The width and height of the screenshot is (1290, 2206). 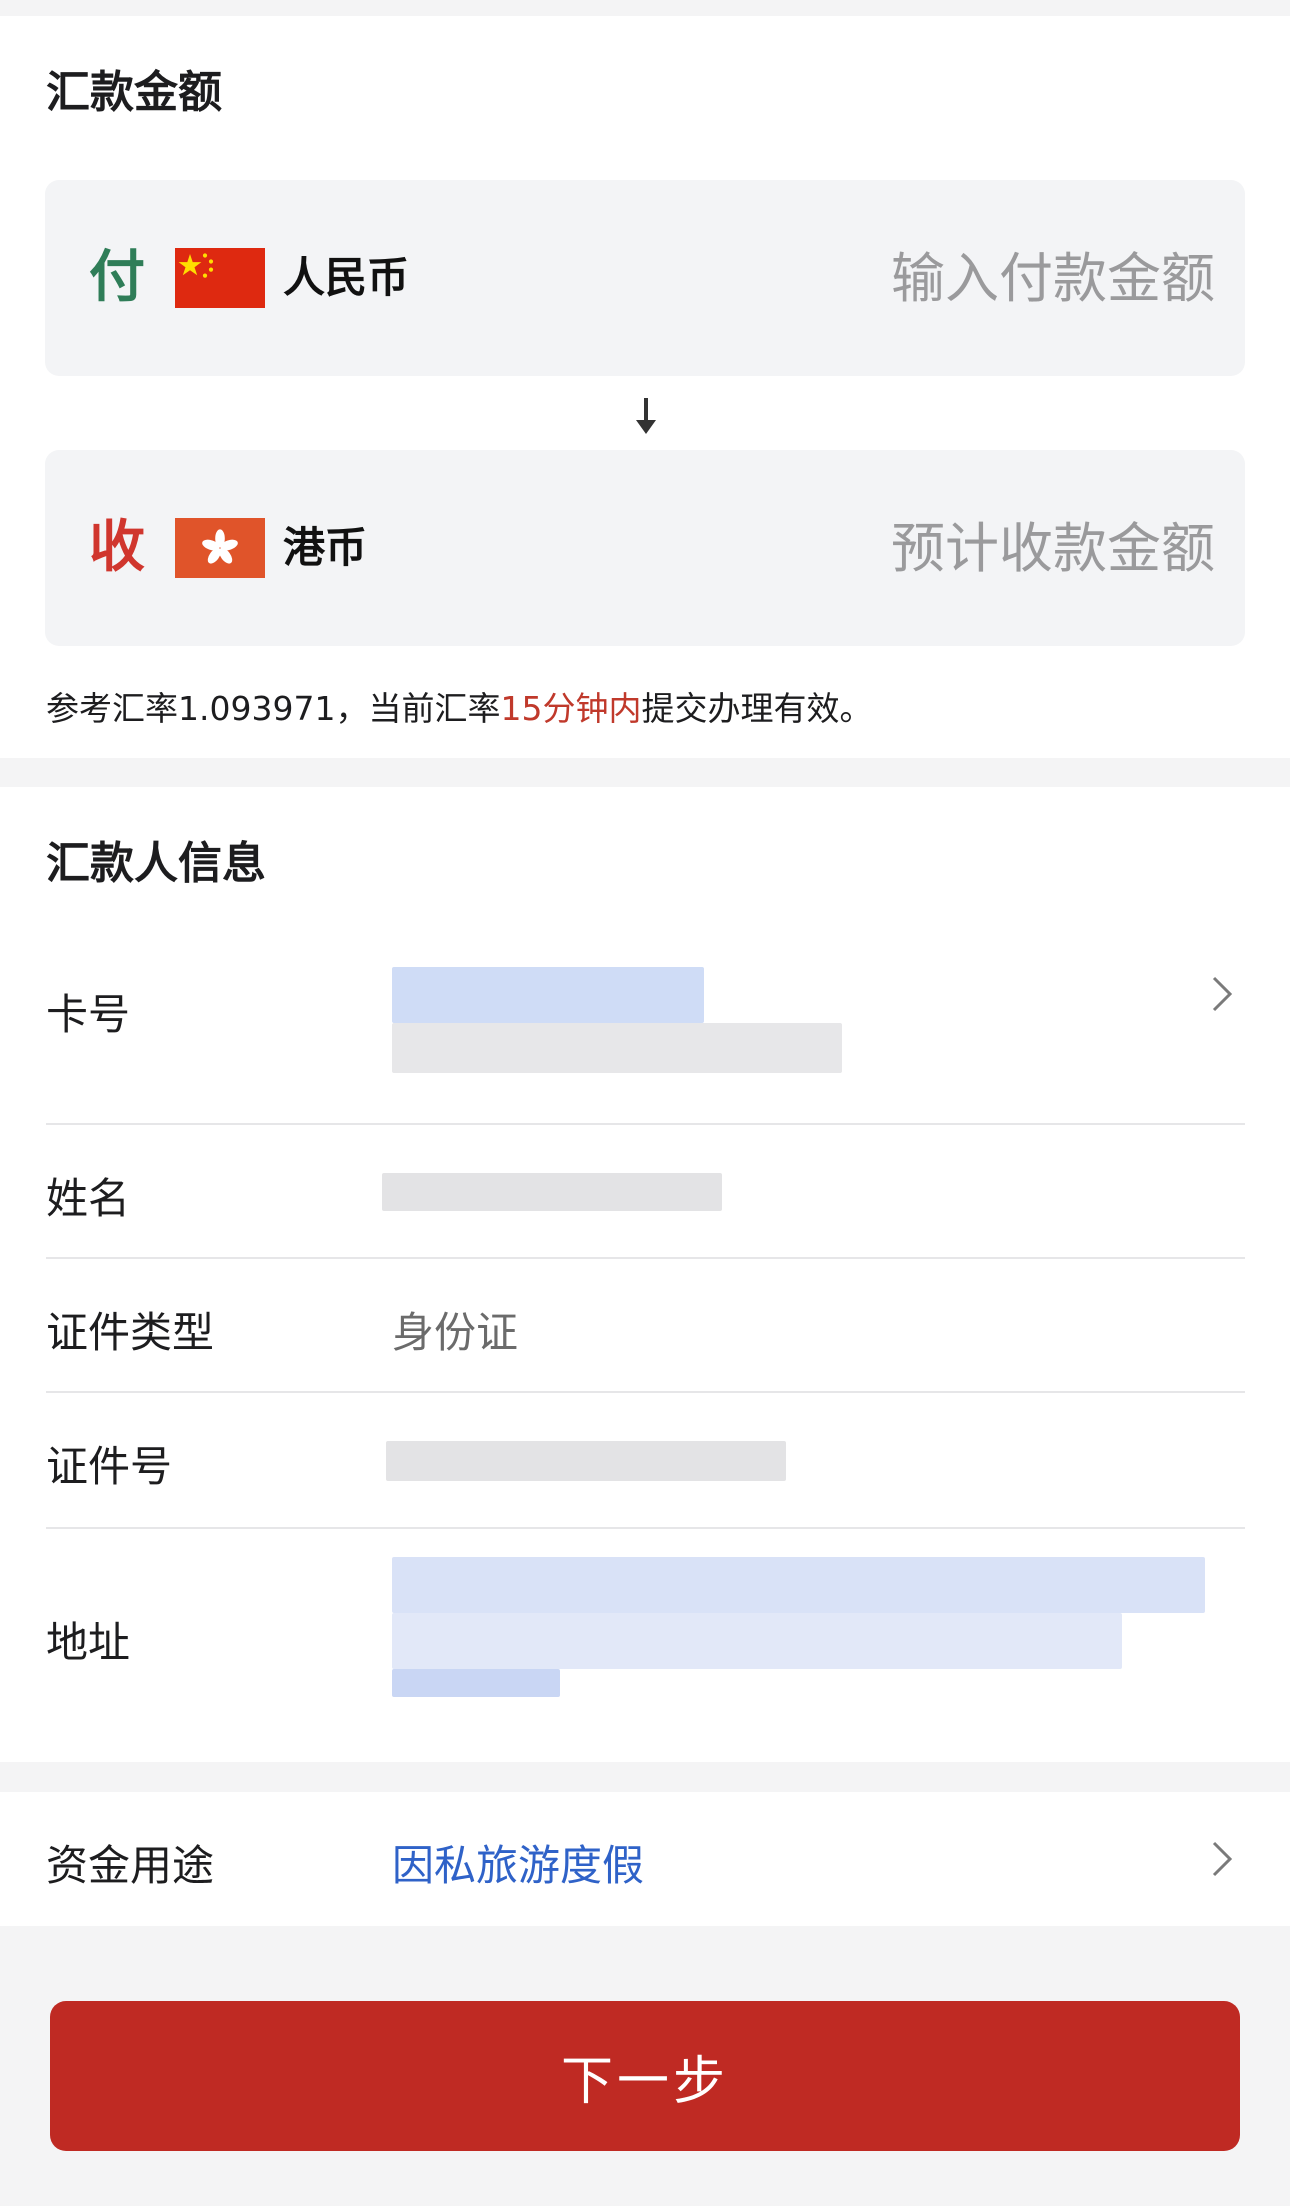 What do you see at coordinates (220, 548) in the screenshot?
I see `hk-flag-icon` at bounding box center [220, 548].